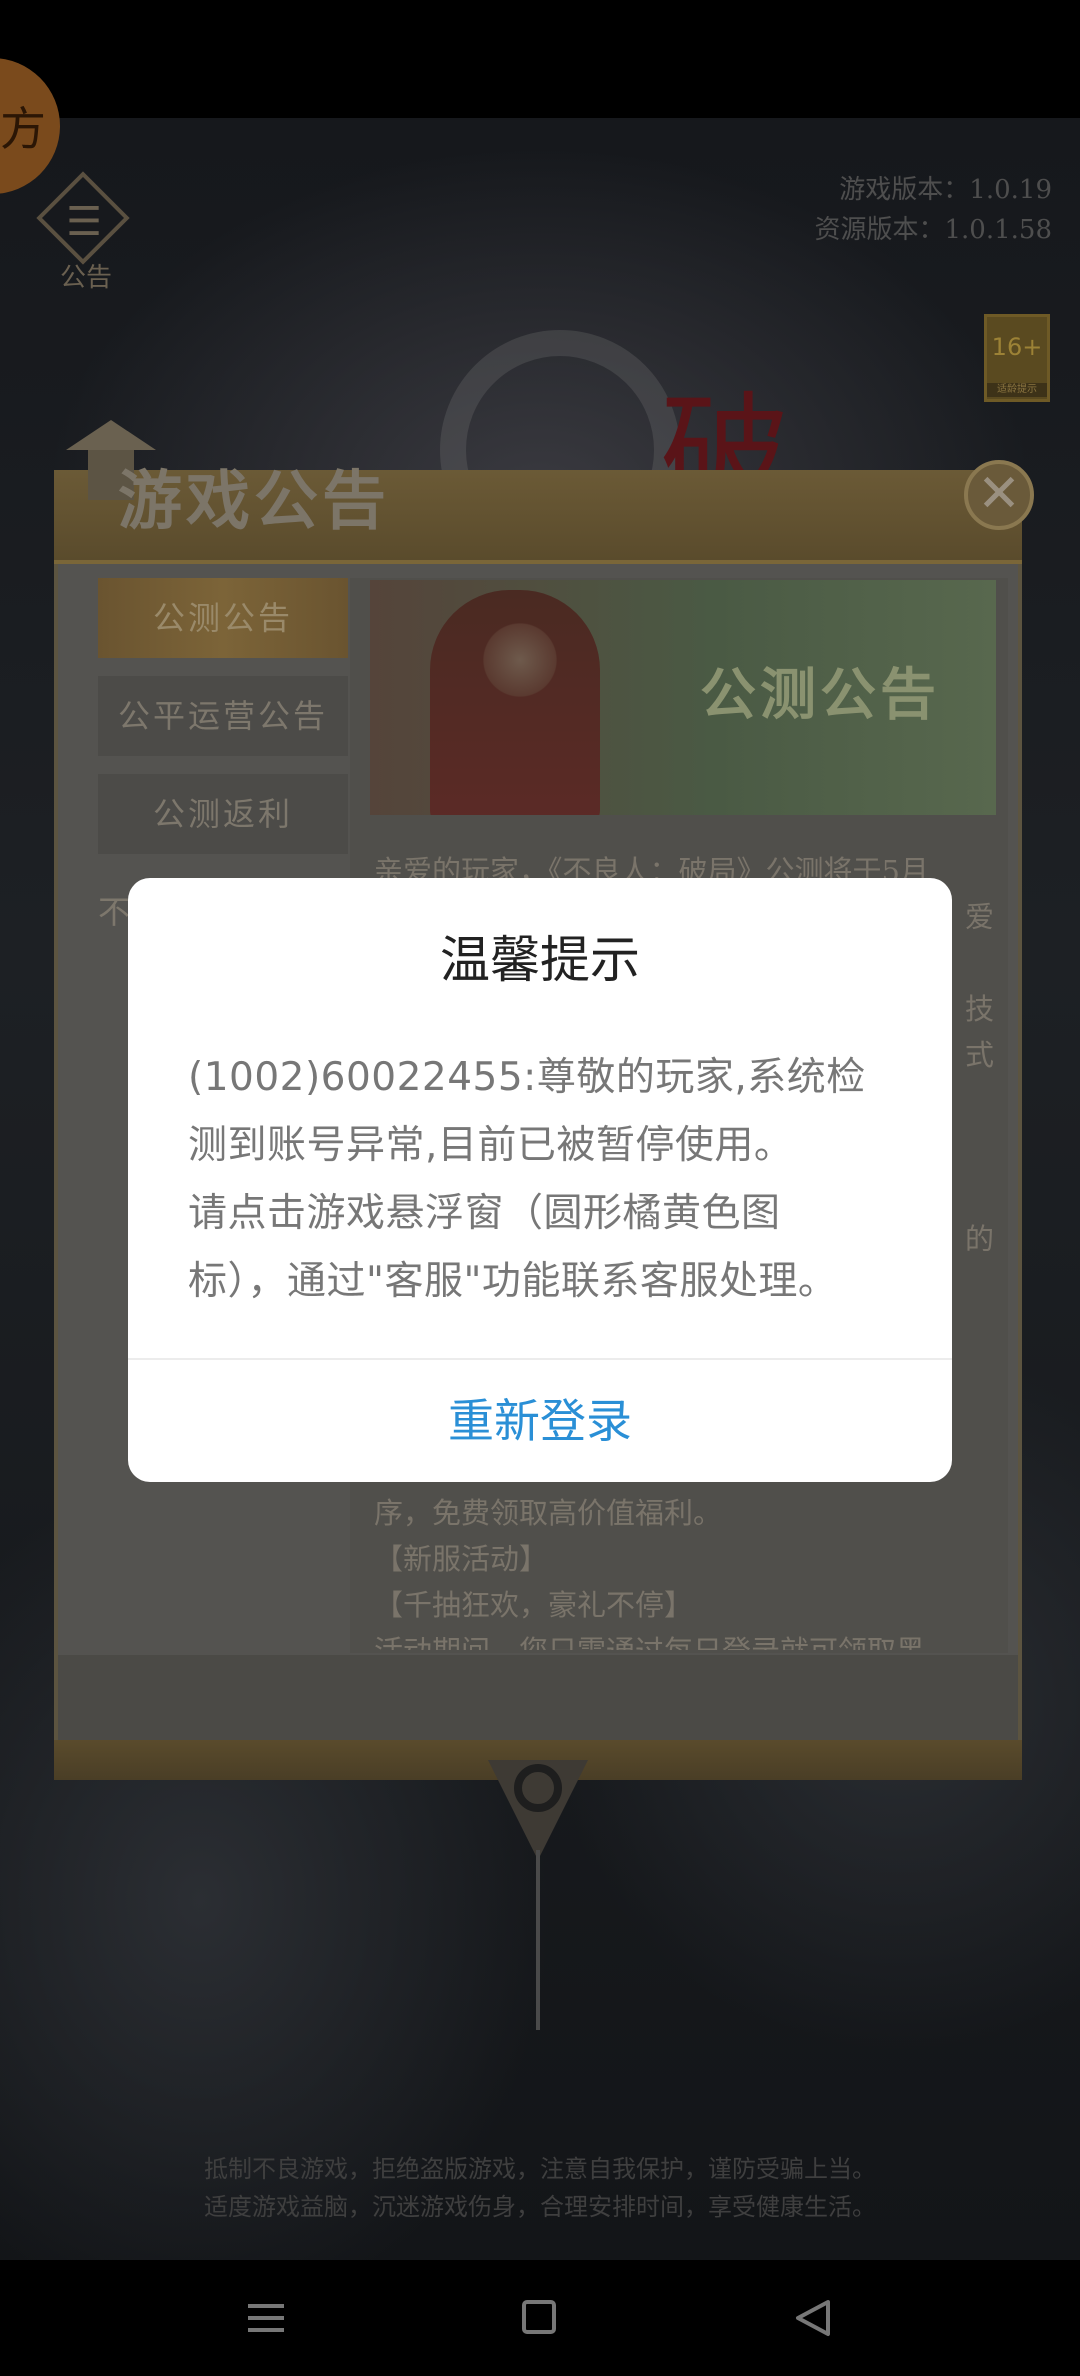 This screenshot has height=2376, width=1080. Describe the element at coordinates (814, 2318) in the screenshot. I see `back-icon` at that location.